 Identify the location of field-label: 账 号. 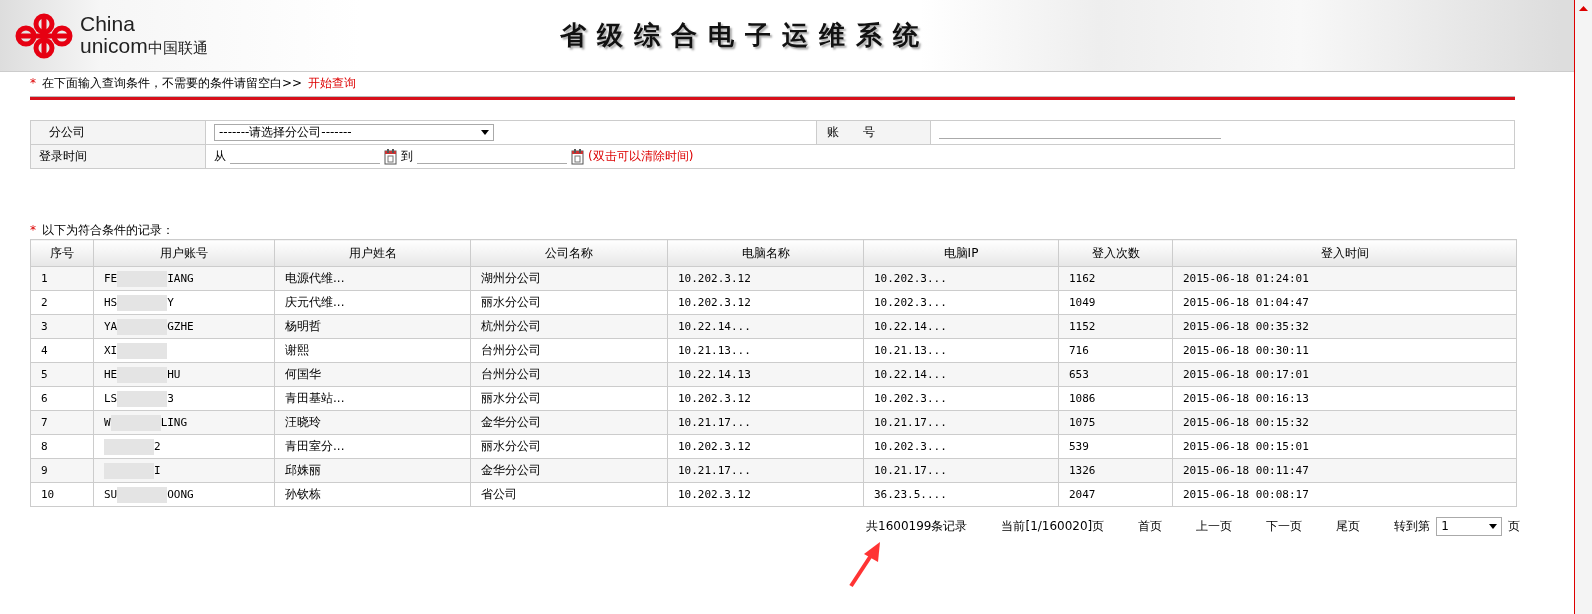
(851, 132).